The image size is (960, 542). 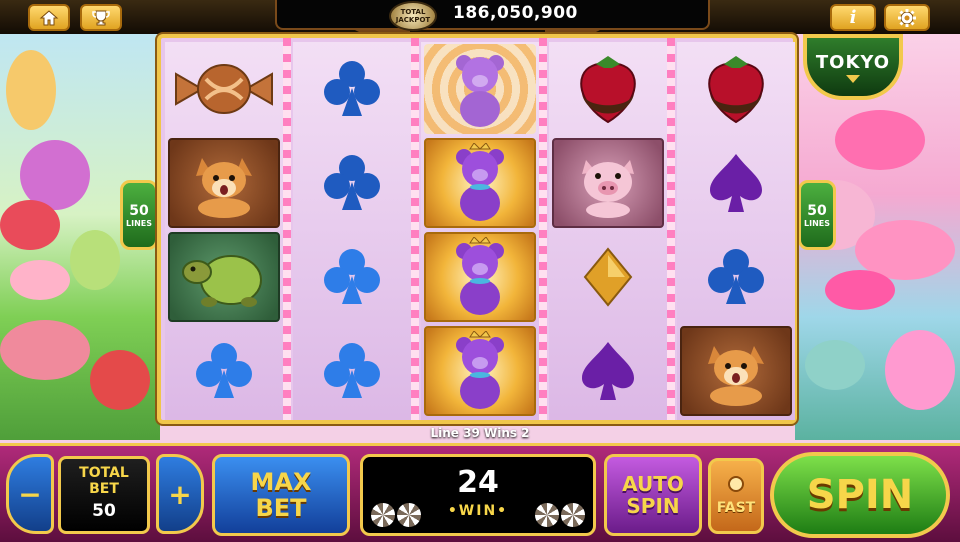 I want to click on symbol-candy, so click(x=224, y=89).